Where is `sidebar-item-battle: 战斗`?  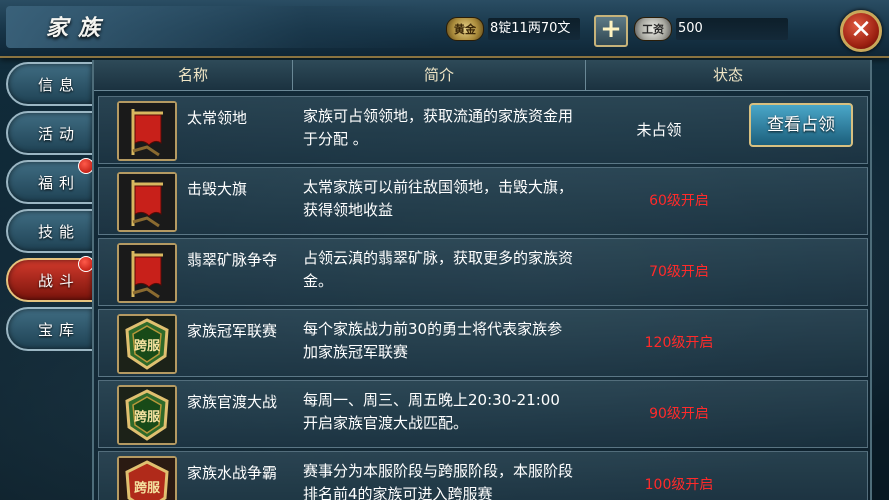
sidebar-item-battle: 战斗 is located at coordinates (50, 279).